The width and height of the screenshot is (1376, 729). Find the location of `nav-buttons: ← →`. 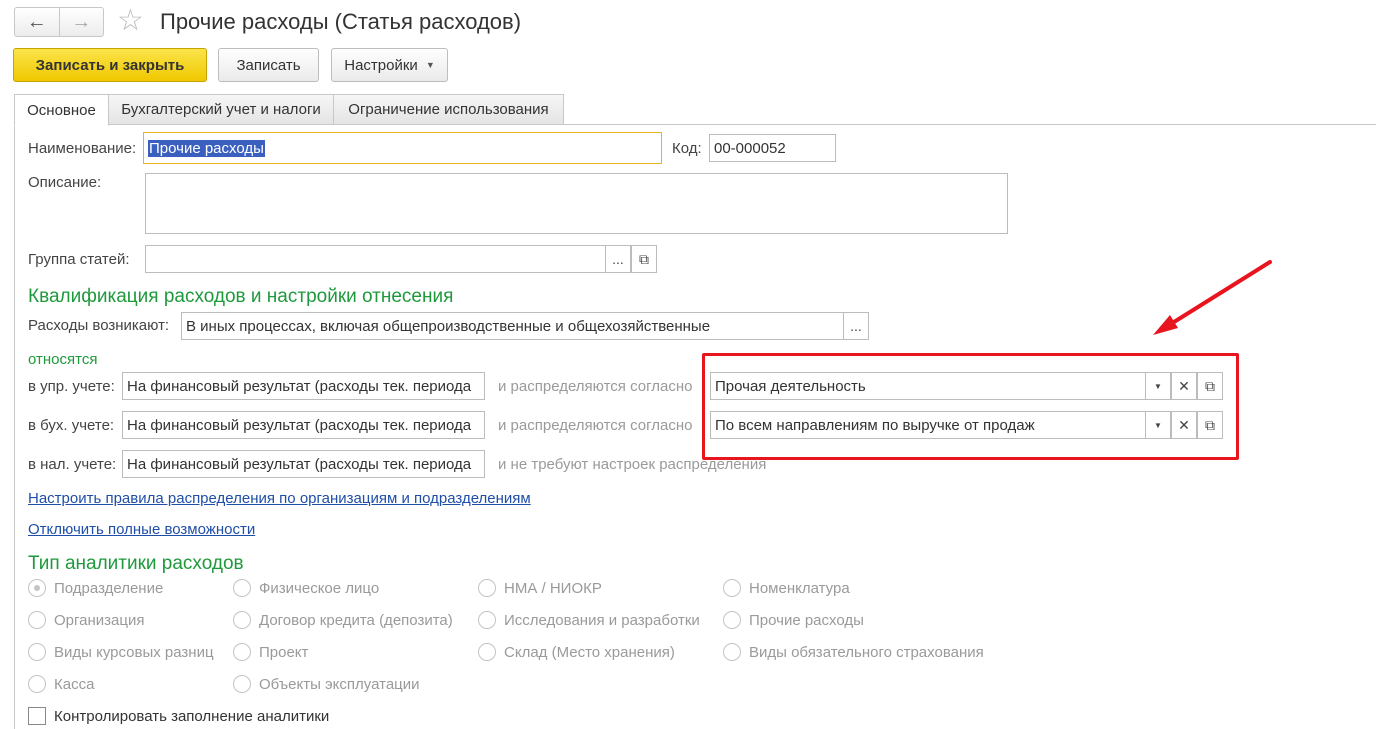

nav-buttons: ← → is located at coordinates (59, 22).